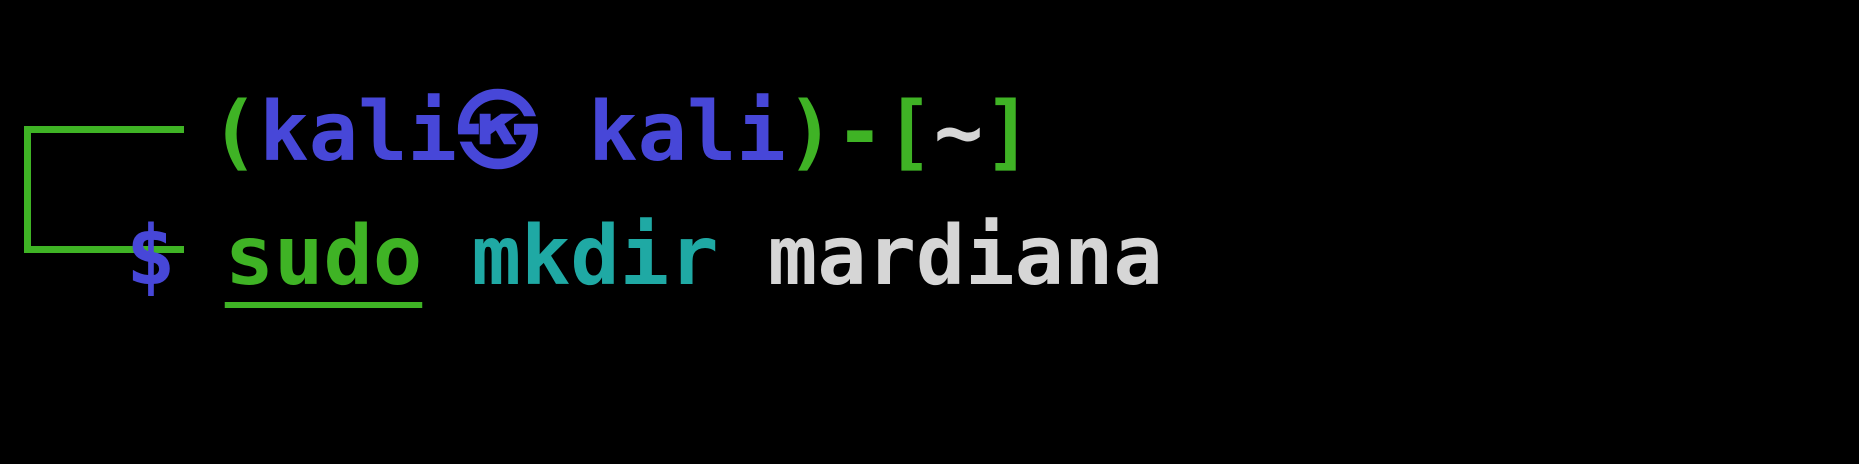 The height and width of the screenshot is (464, 1859). What do you see at coordinates (1008, 132) in the screenshot?
I see `prompt-dir-close: ]` at bounding box center [1008, 132].